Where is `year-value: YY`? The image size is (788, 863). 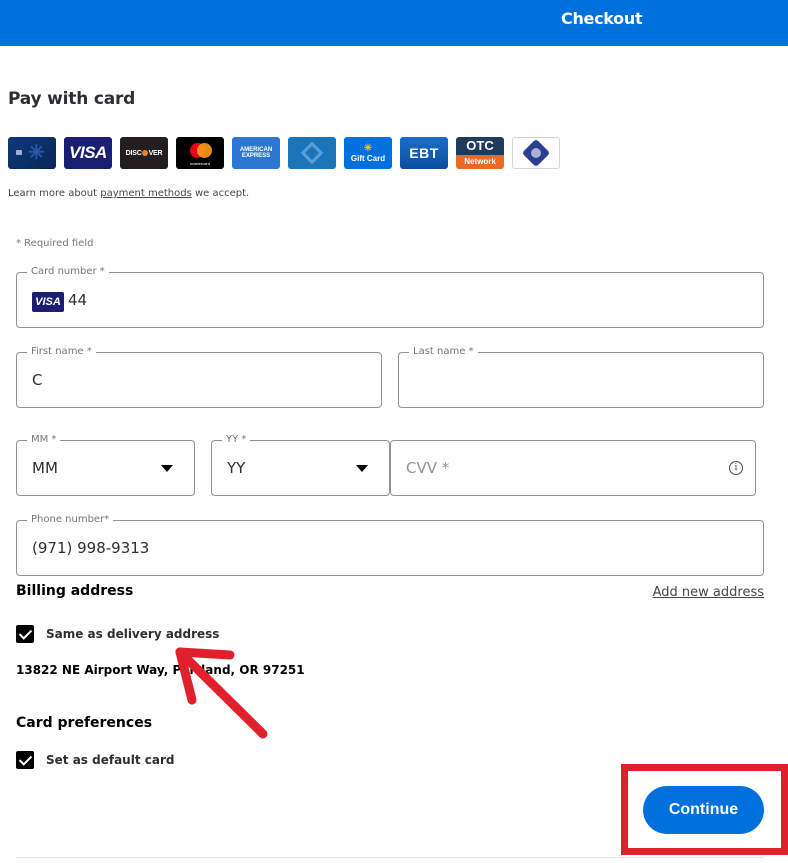
year-value: YY is located at coordinates (236, 468).